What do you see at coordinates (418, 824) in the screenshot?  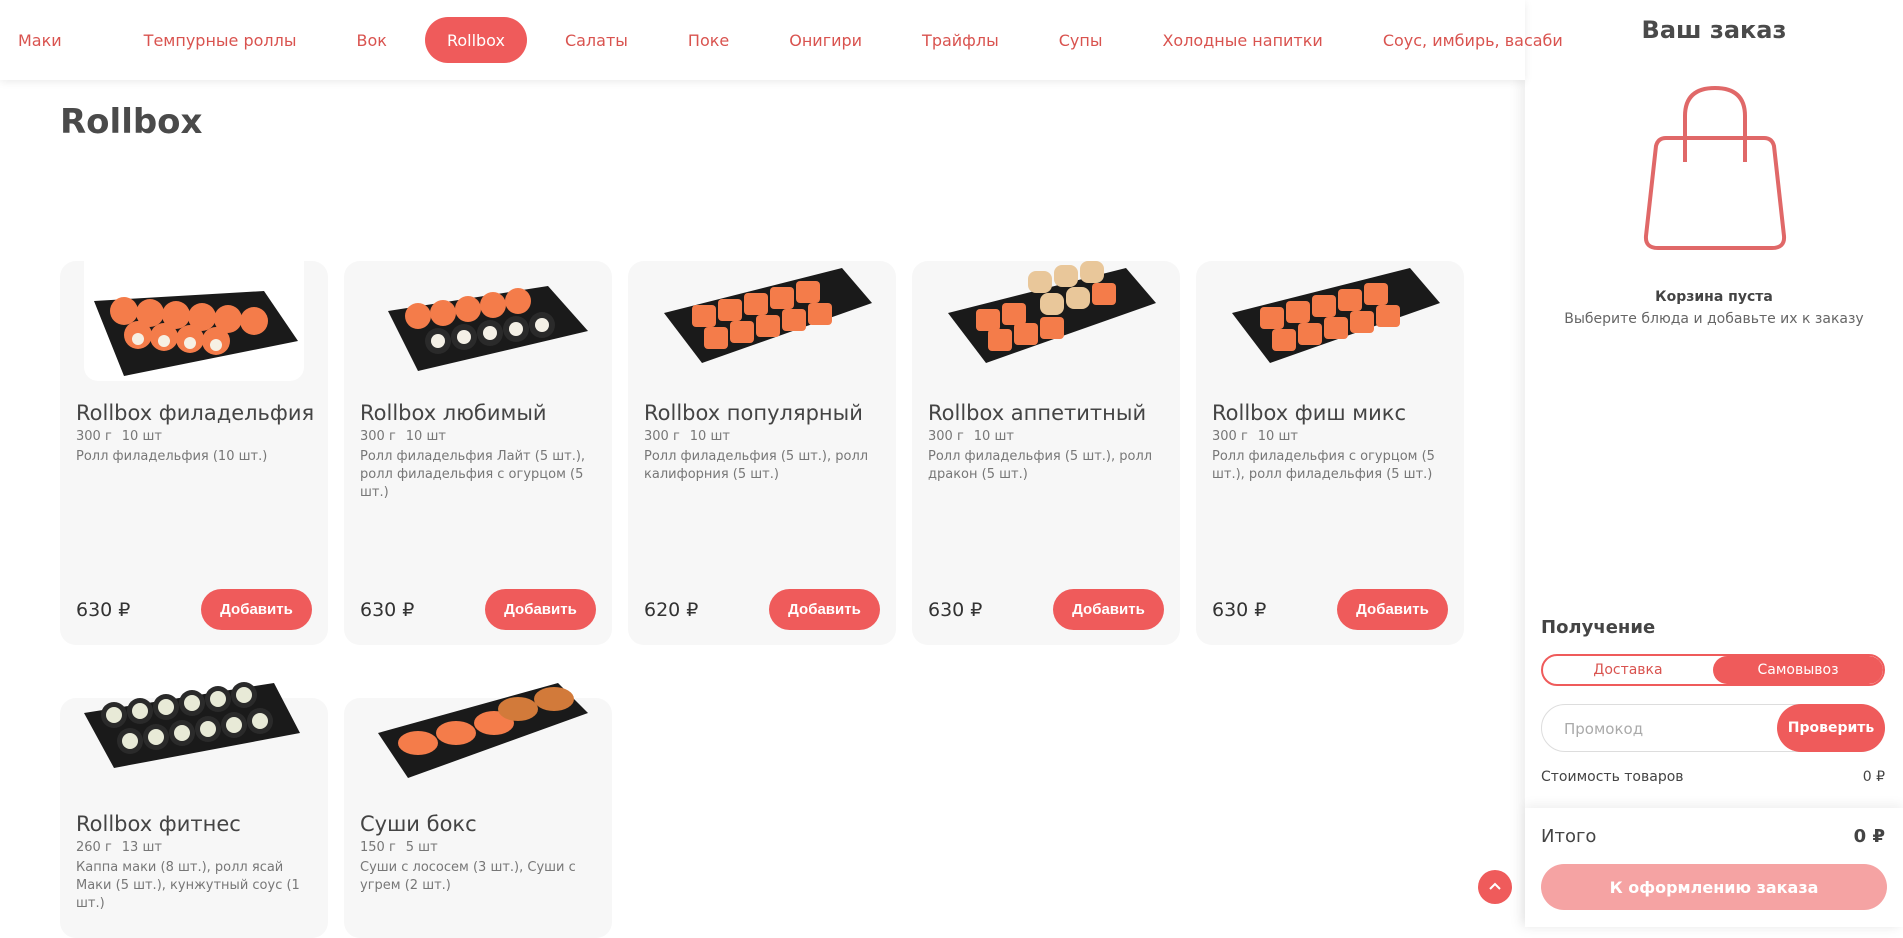 I see `product-name: Суши бокс` at bounding box center [418, 824].